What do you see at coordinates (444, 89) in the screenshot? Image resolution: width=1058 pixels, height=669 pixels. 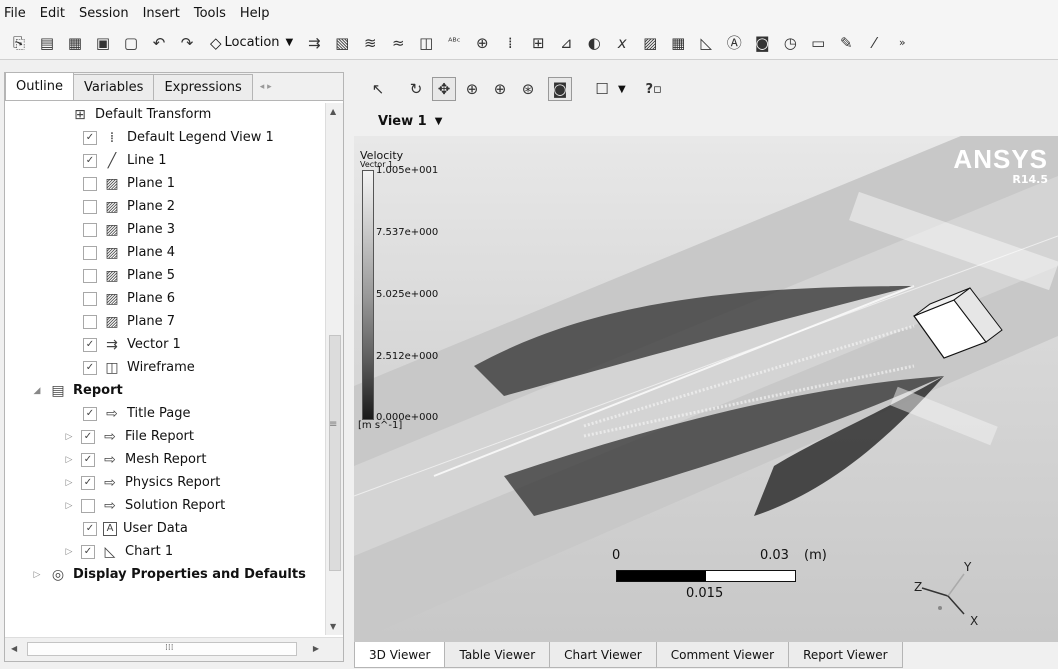 I see `pan-icon: ✥` at bounding box center [444, 89].